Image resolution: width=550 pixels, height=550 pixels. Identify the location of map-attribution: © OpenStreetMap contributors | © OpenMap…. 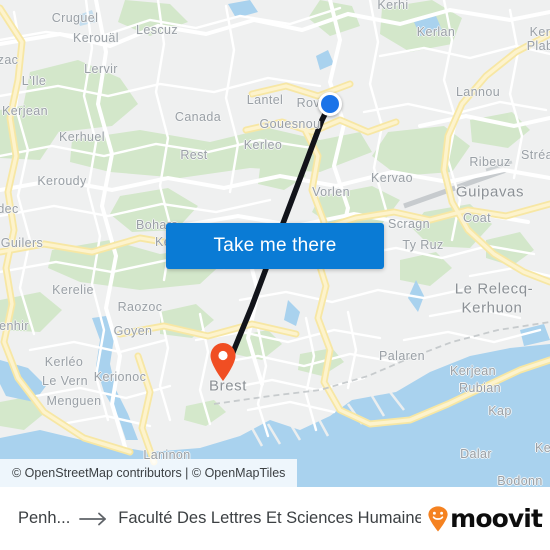
(149, 473).